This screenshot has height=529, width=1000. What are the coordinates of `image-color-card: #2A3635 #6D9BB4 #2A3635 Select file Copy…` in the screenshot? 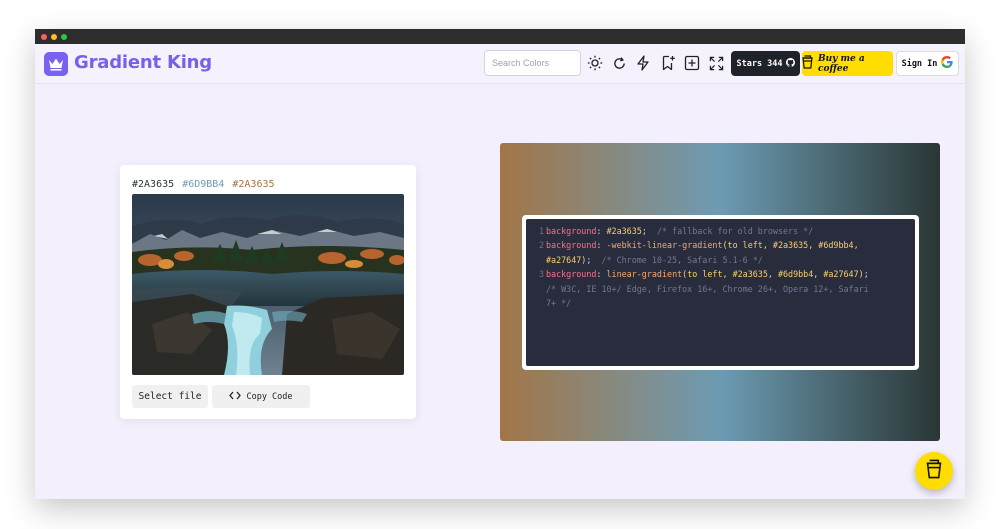 It's located at (268, 292).